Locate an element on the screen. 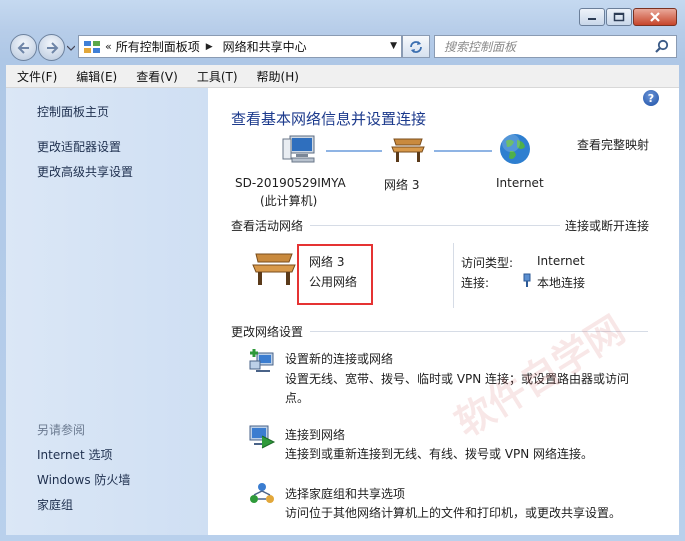  access-type-value: Internet is located at coordinates (561, 261).